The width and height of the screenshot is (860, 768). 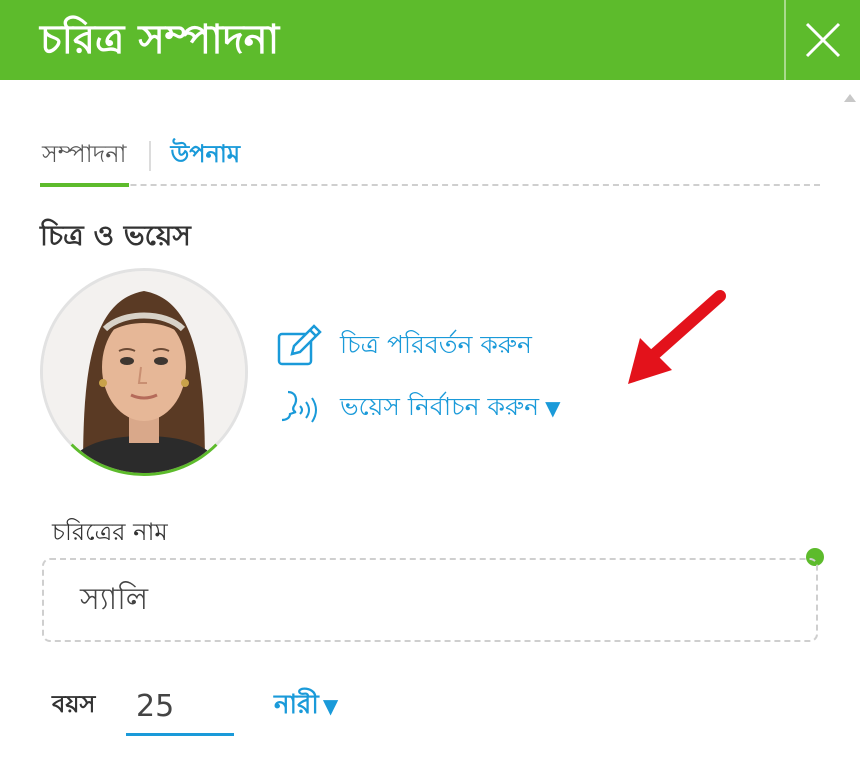 What do you see at coordinates (115, 235) in the screenshot?
I see `image-voice-section-title: চিত্র ও ভয়েস` at bounding box center [115, 235].